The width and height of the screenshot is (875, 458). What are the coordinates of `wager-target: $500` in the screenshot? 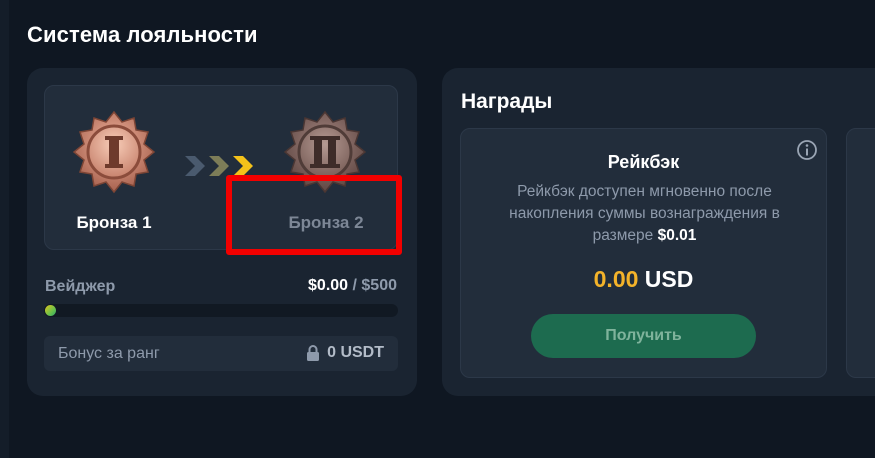 It's located at (379, 285).